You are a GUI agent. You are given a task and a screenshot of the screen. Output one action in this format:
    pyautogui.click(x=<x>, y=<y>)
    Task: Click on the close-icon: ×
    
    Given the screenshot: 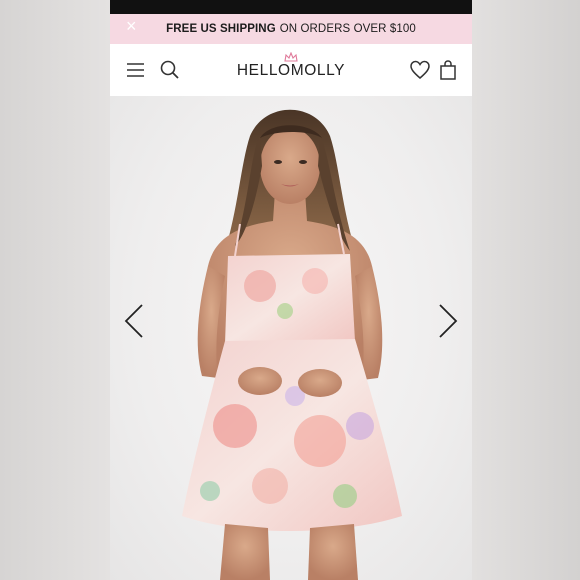 What is the action you would take?
    pyautogui.click(x=131, y=26)
    